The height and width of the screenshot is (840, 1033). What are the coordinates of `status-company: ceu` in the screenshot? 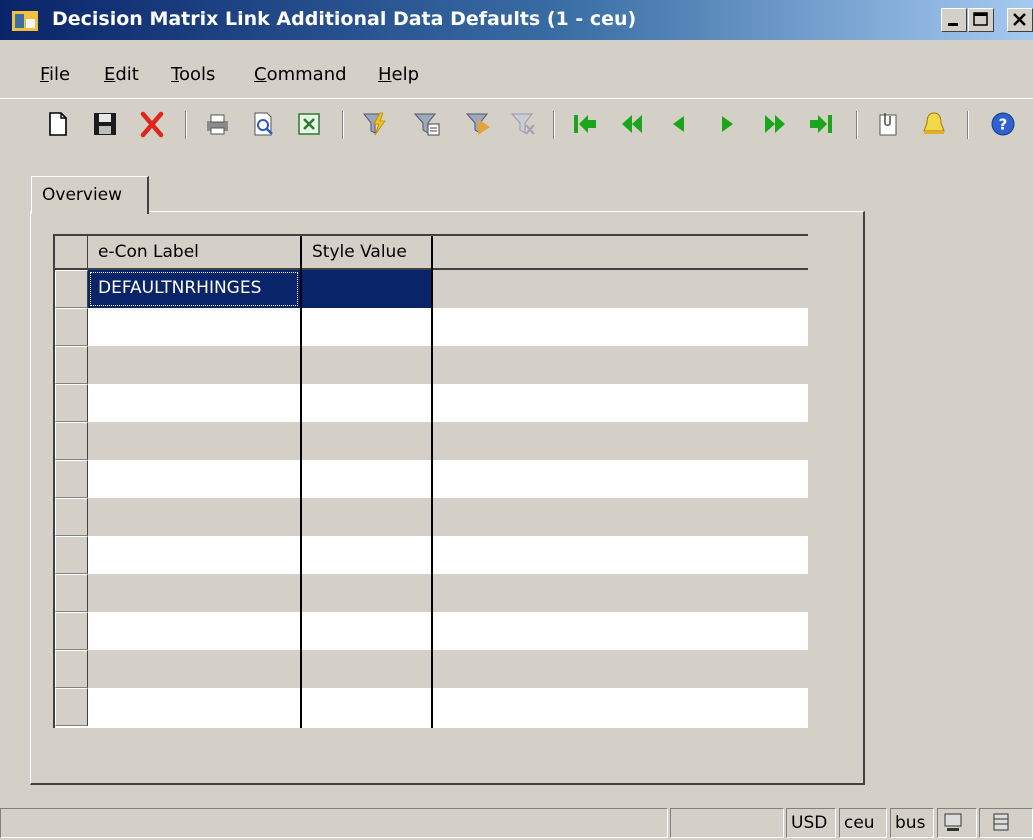 It's located at (863, 823).